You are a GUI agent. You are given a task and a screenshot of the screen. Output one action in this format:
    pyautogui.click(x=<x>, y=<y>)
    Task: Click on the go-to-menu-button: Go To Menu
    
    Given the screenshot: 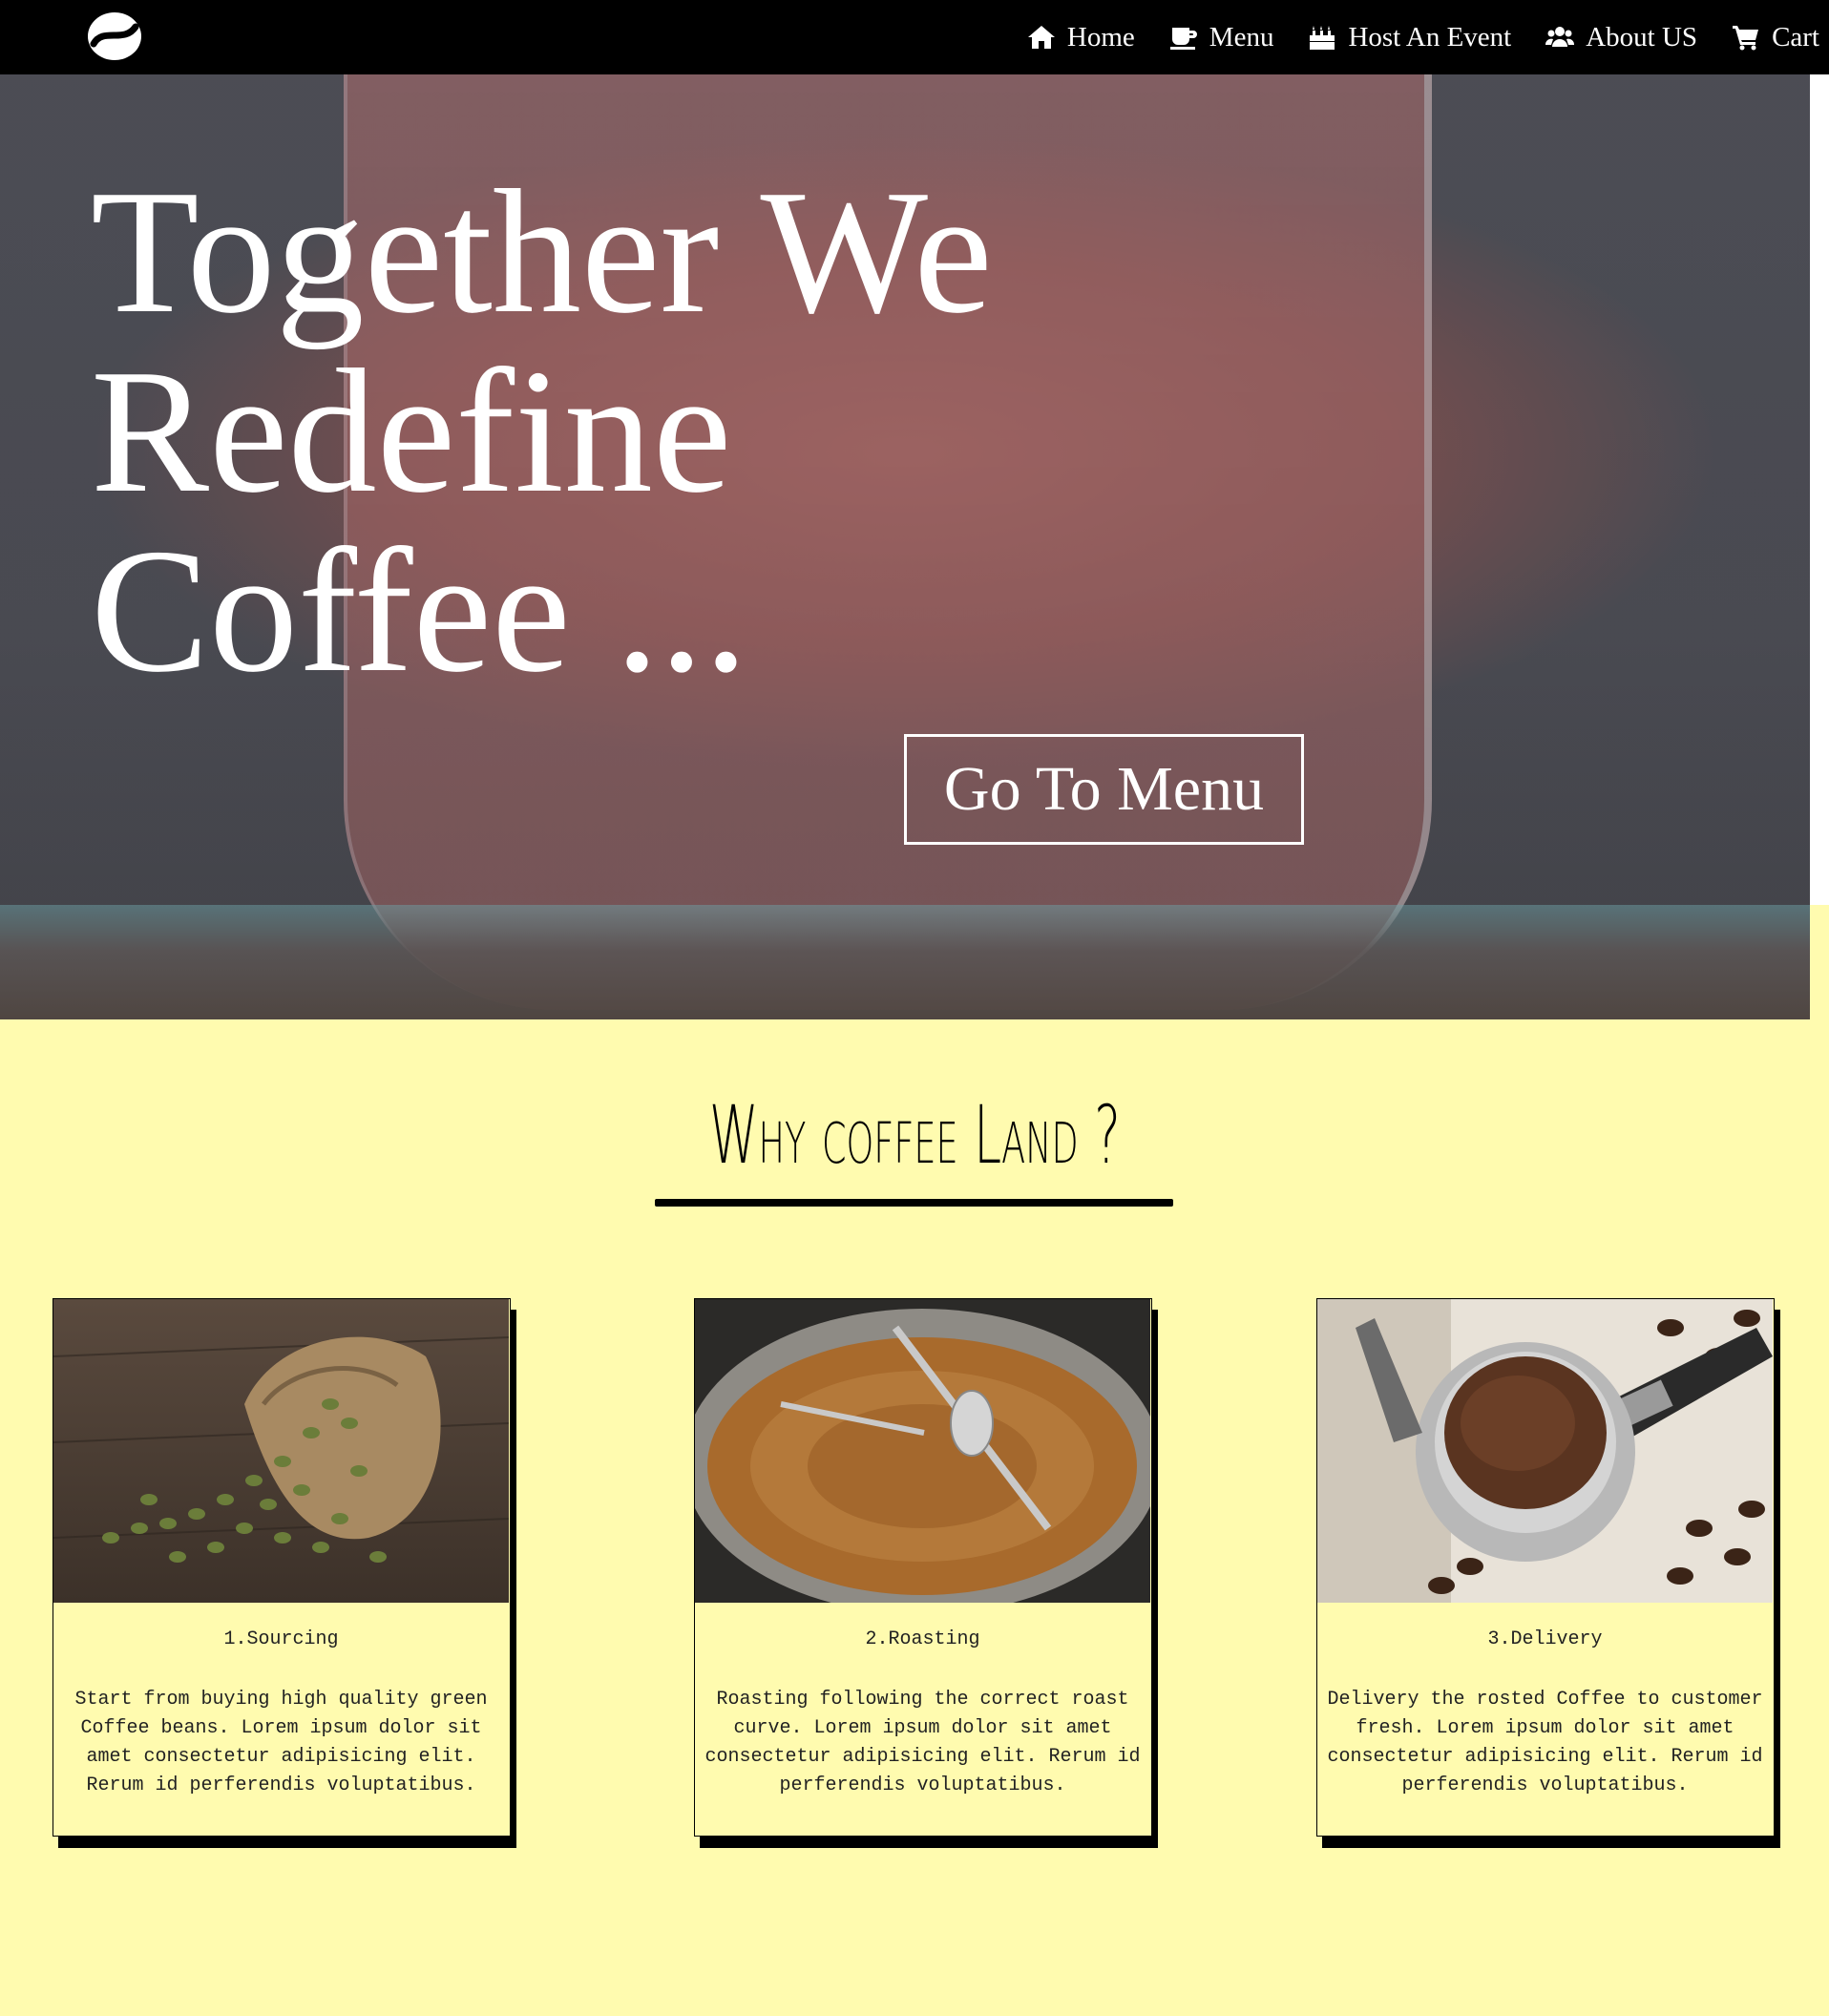 What is the action you would take?
    pyautogui.click(x=1104, y=790)
    